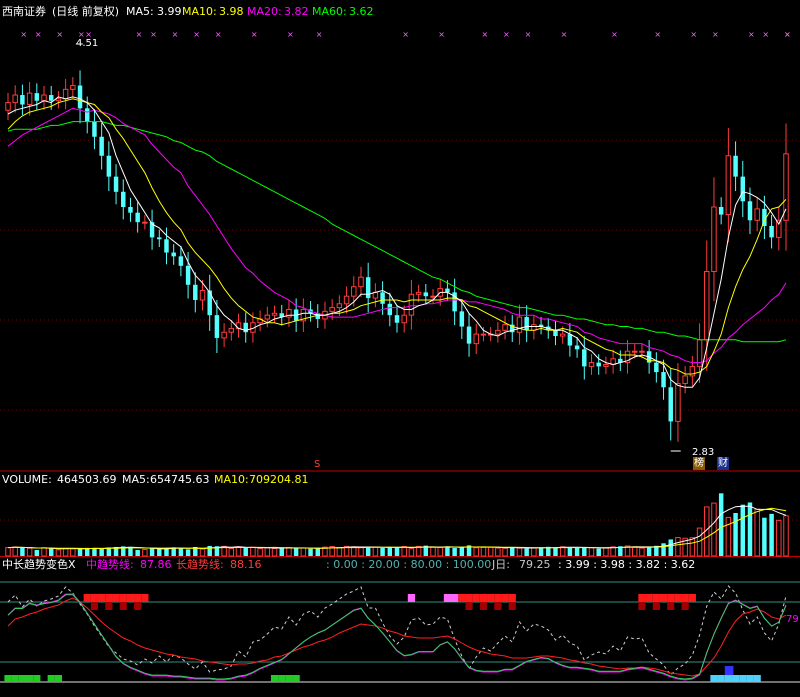 This screenshot has height=697, width=800. Describe the element at coordinates (87, 479) in the screenshot. I see `volume-legend-value: 464503.69` at that location.